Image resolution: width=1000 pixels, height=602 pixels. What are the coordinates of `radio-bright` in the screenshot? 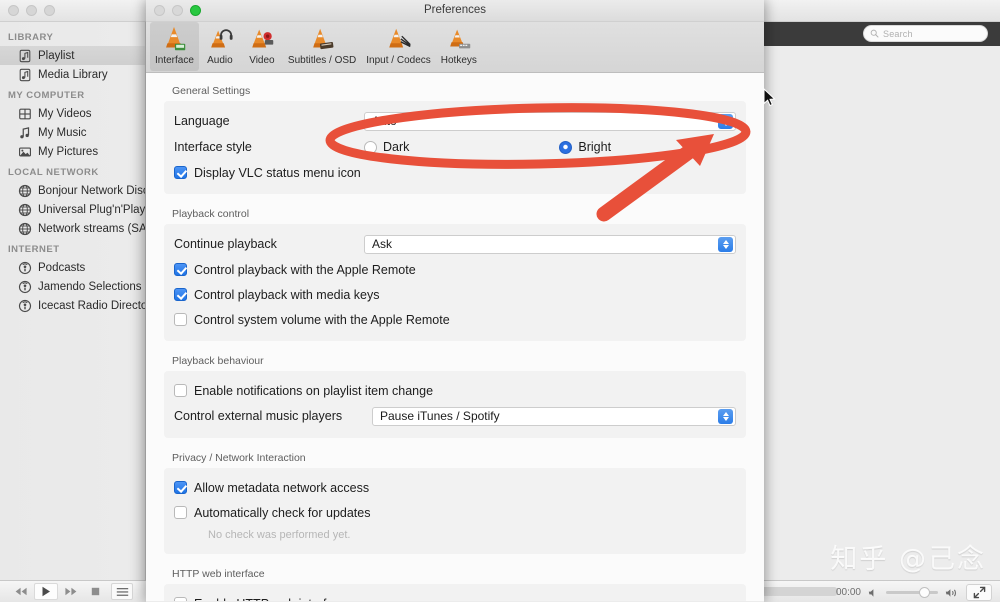 It's located at (566, 147).